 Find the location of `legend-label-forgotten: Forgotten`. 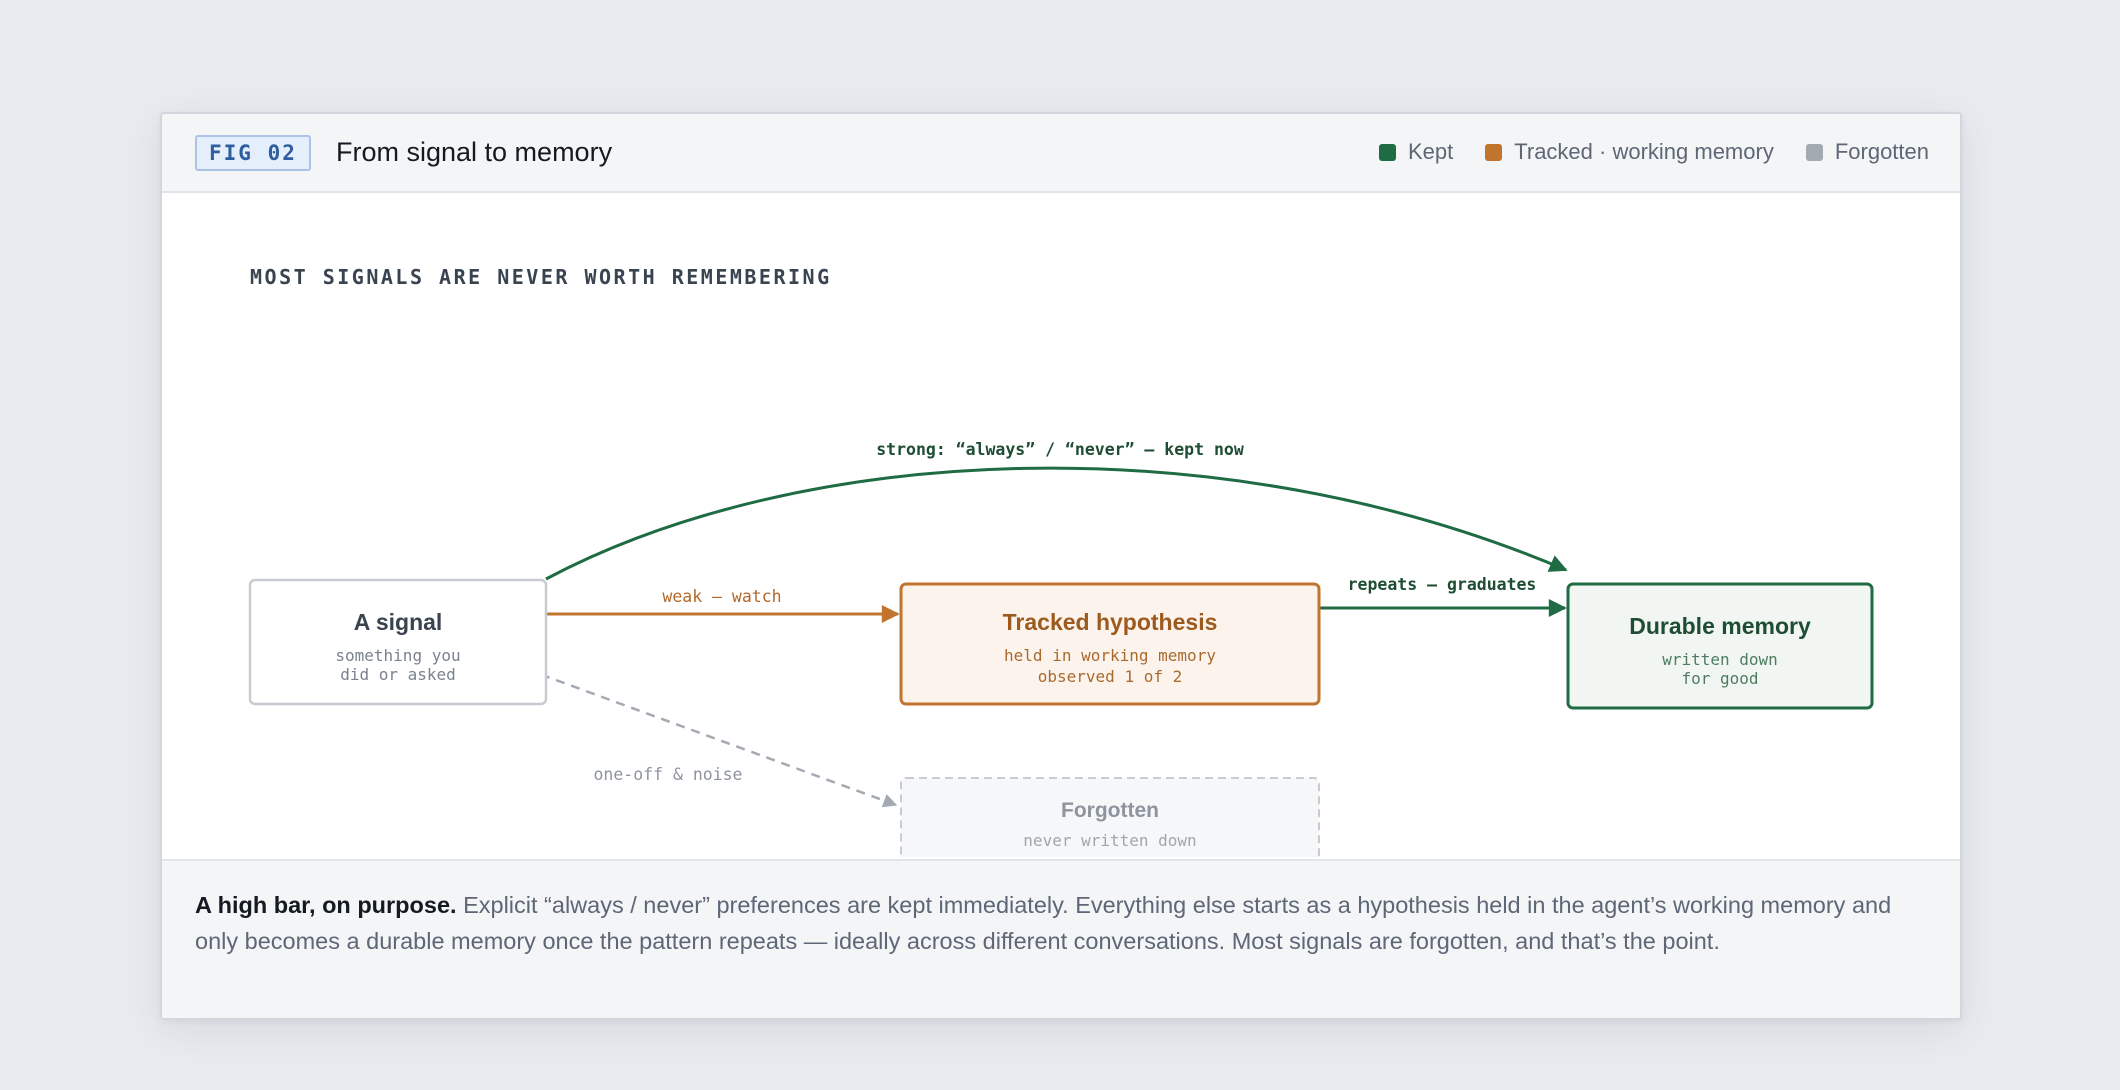

legend-label-forgotten: Forgotten is located at coordinates (1881, 151).